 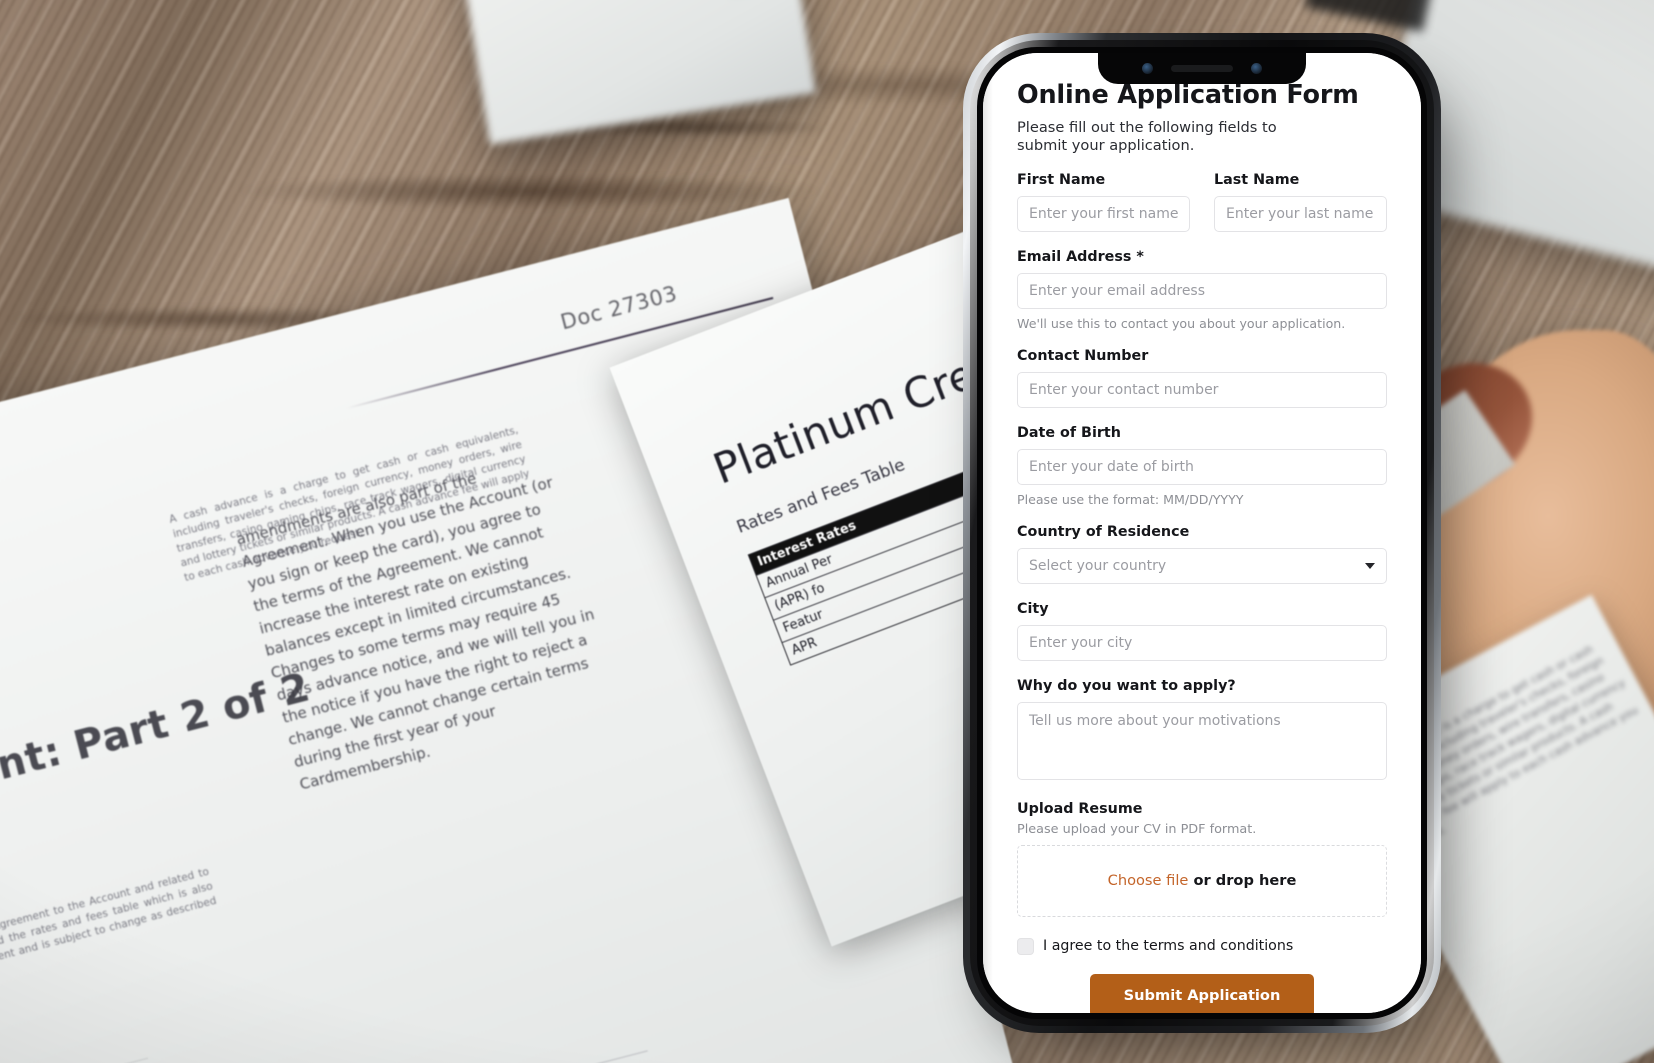 What do you see at coordinates (1126, 685) in the screenshot?
I see `motivation-label: Why do you want to apply?` at bounding box center [1126, 685].